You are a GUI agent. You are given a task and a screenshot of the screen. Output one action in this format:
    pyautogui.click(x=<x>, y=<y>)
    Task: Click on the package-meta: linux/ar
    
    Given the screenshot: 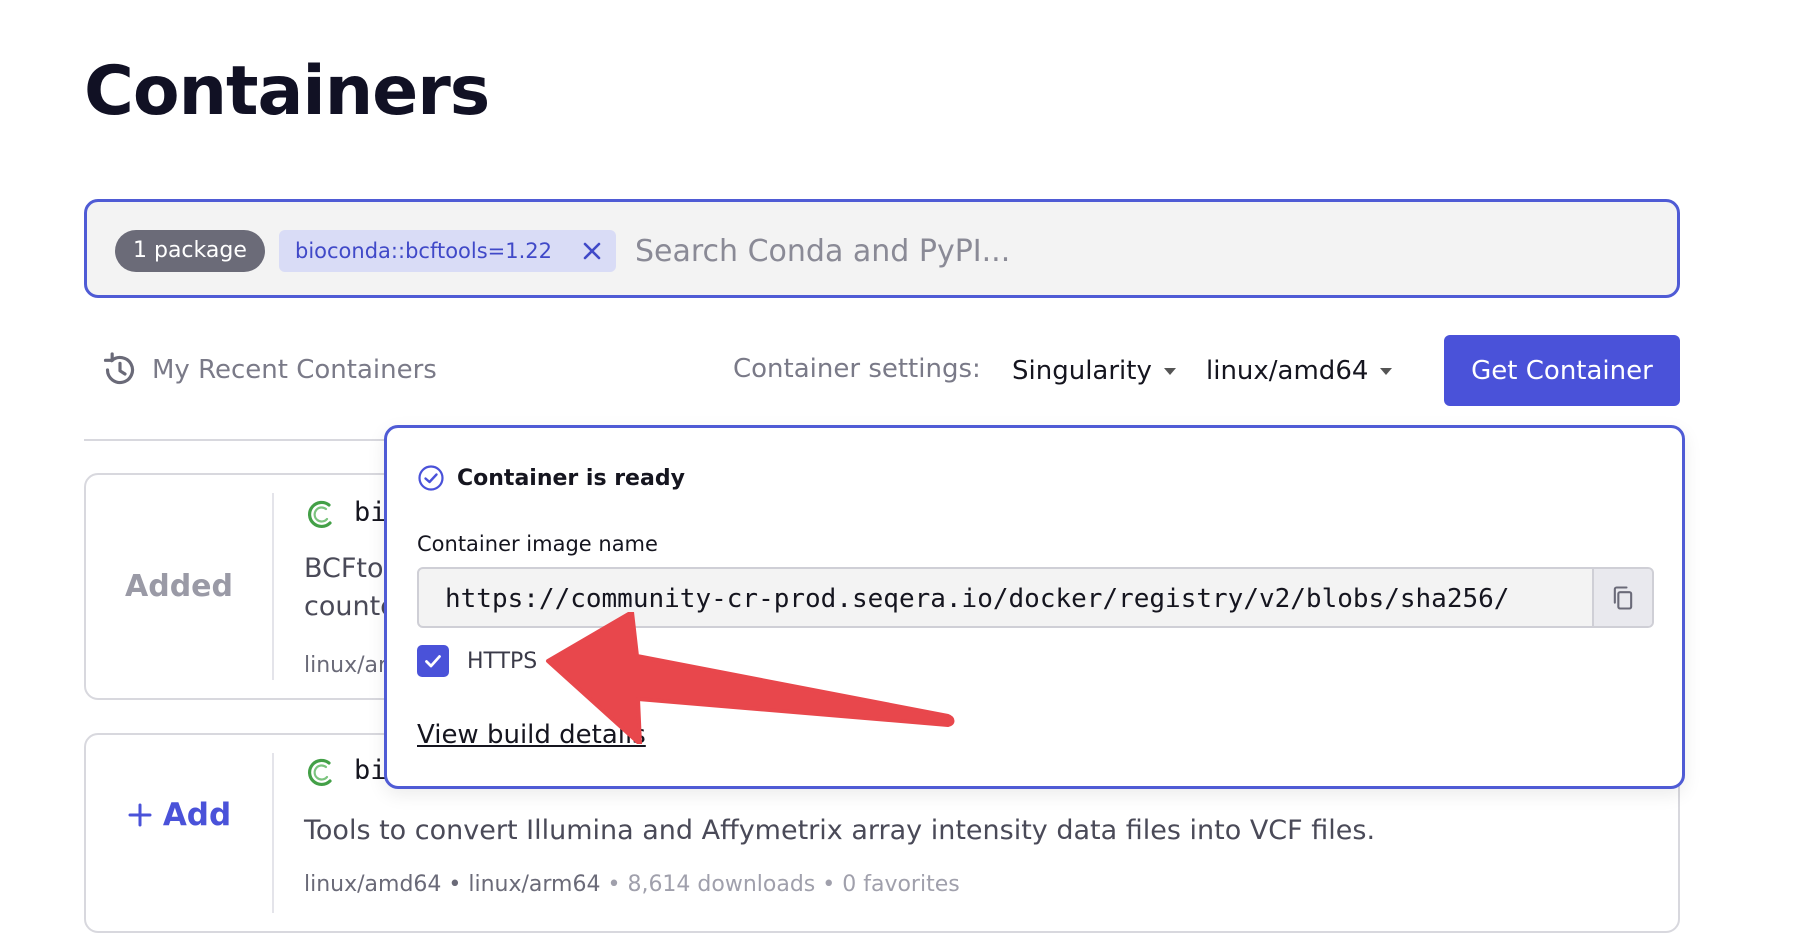 What is the action you would take?
    pyautogui.click(x=346, y=665)
    